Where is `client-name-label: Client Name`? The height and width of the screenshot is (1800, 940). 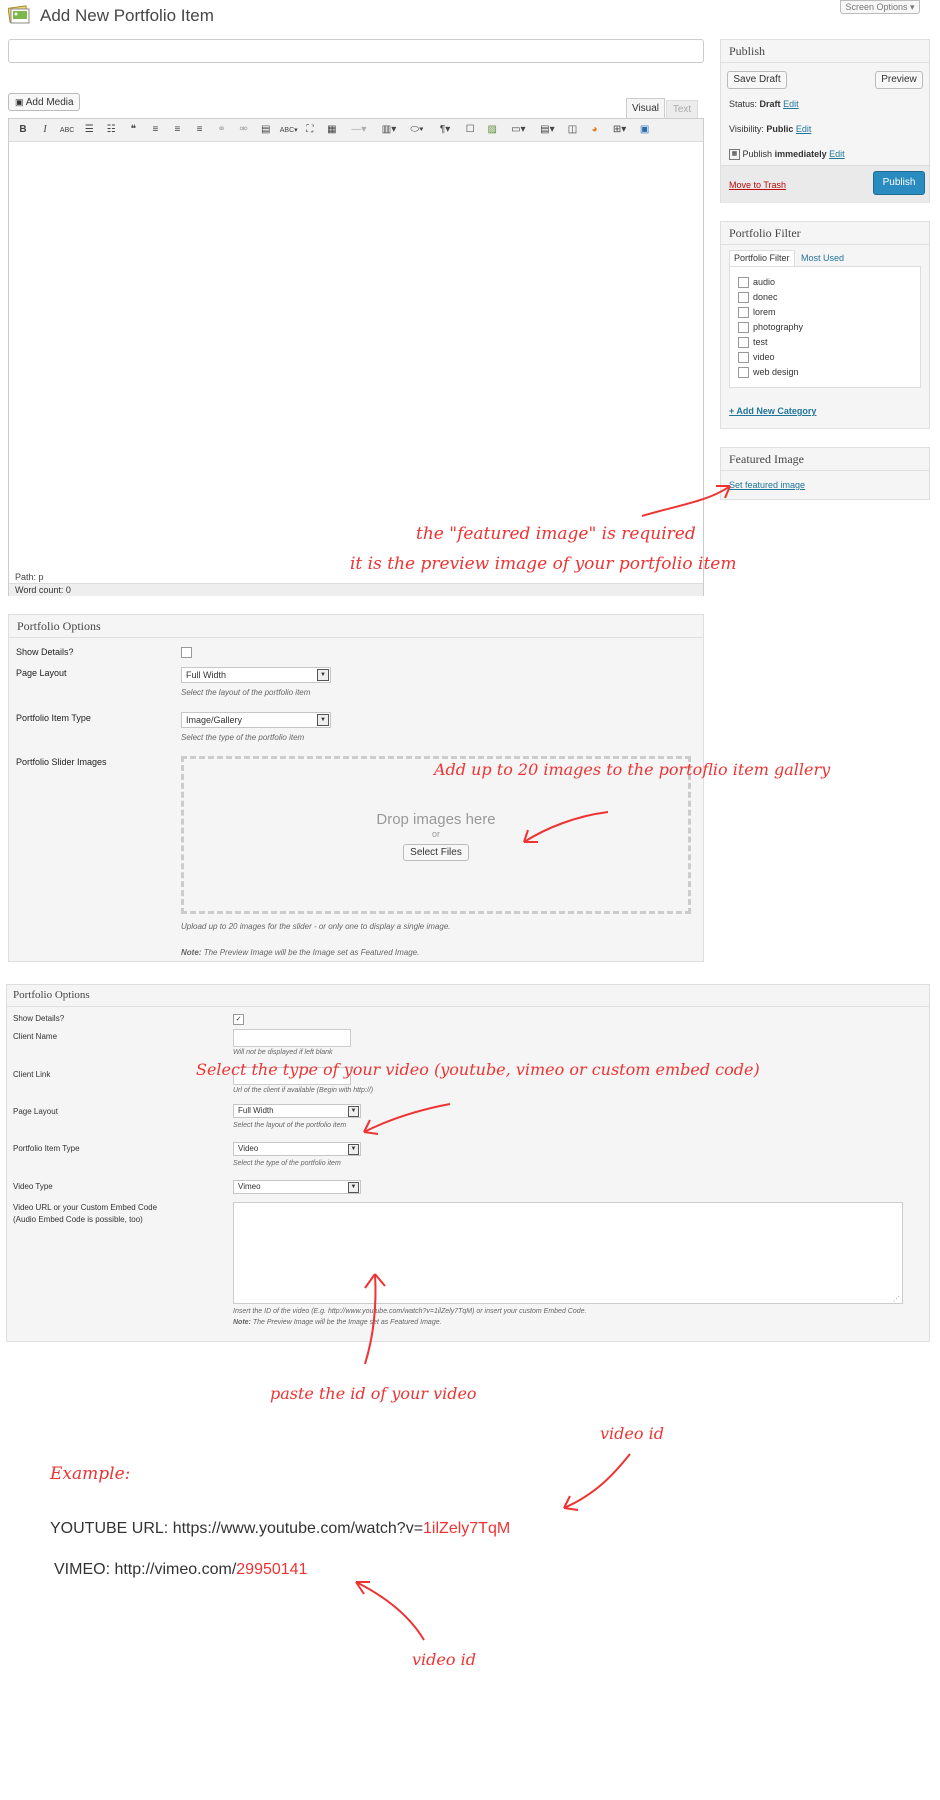
client-name-label: Client Name is located at coordinates (35, 1036).